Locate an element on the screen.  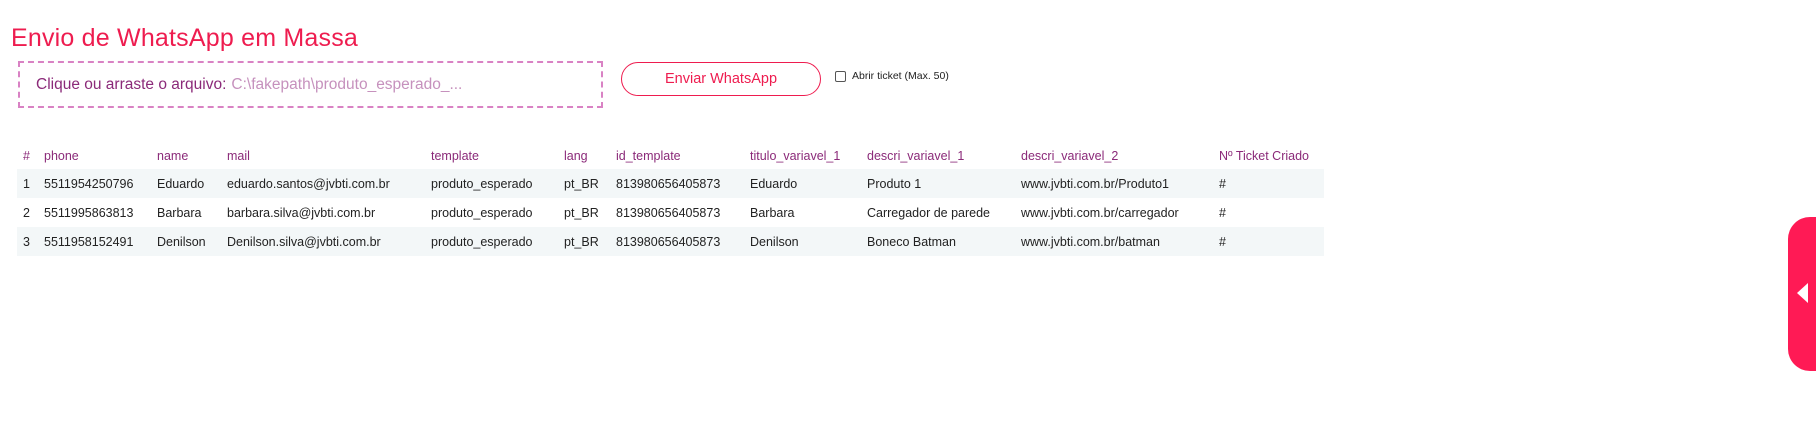
column-header-id-template: id_template is located at coordinates (648, 155).